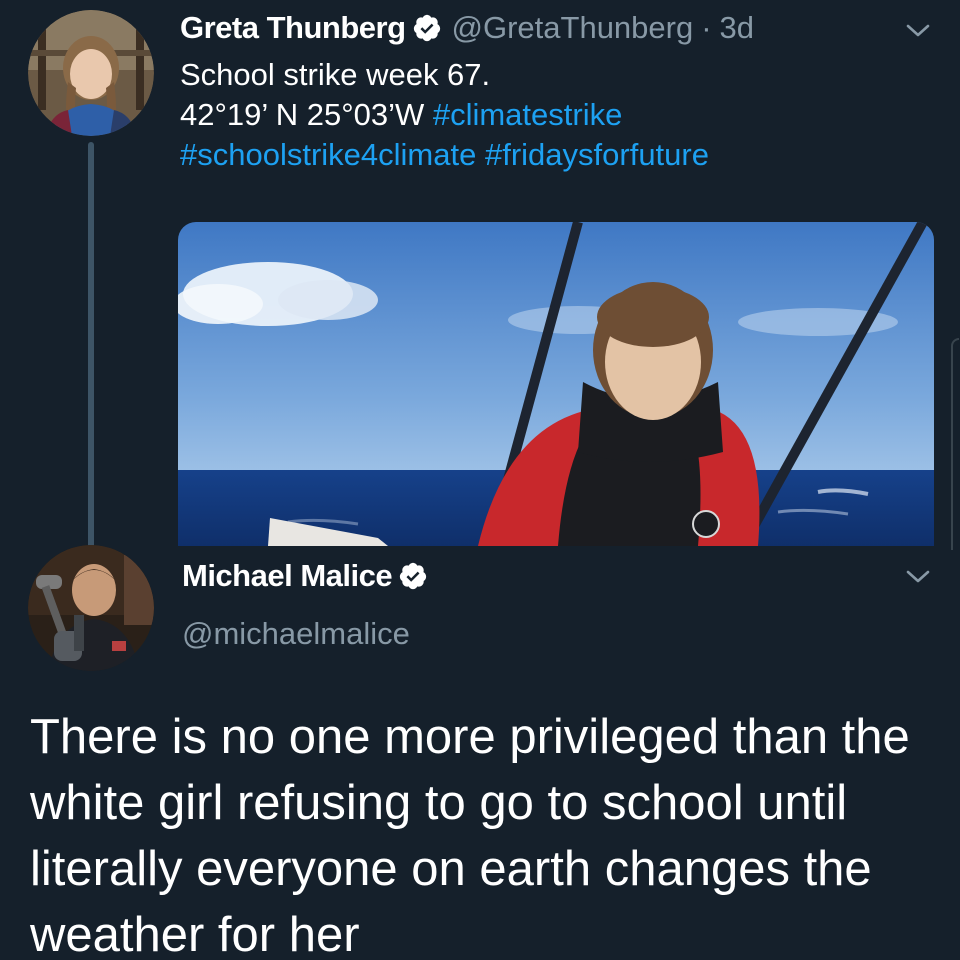  Describe the element at coordinates (335, 74) in the screenshot. I see `tweet1-text-line1: School strike week 67.` at that location.